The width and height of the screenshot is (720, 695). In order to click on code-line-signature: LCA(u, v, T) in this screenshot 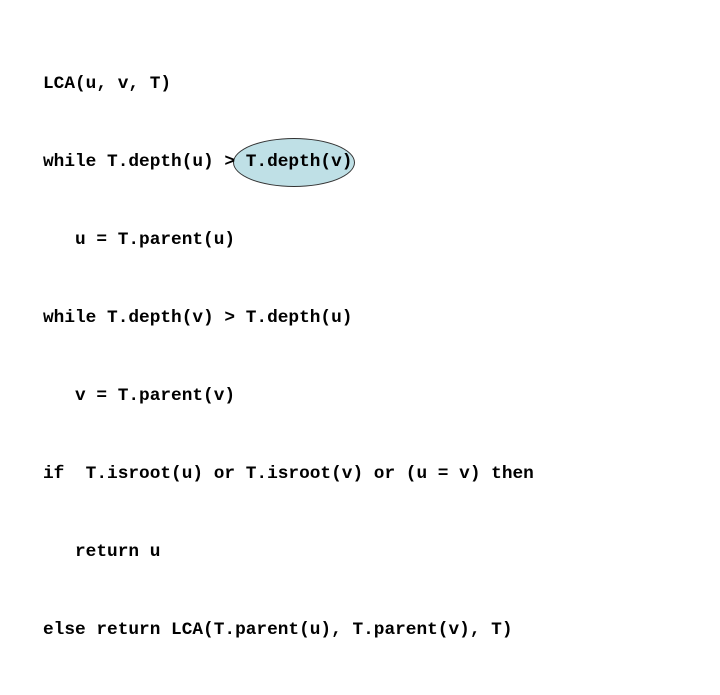, I will do `click(107, 84)`.